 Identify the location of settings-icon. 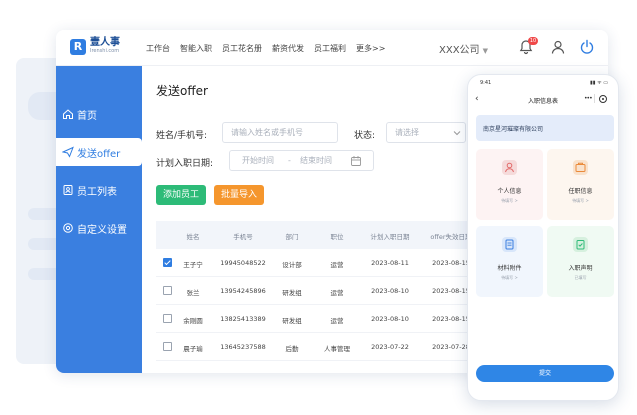
(68, 228).